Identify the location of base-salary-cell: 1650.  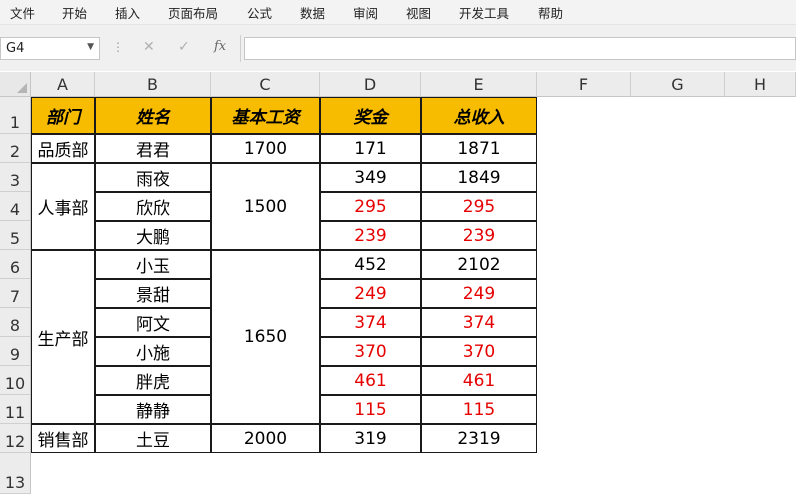
(265, 337).